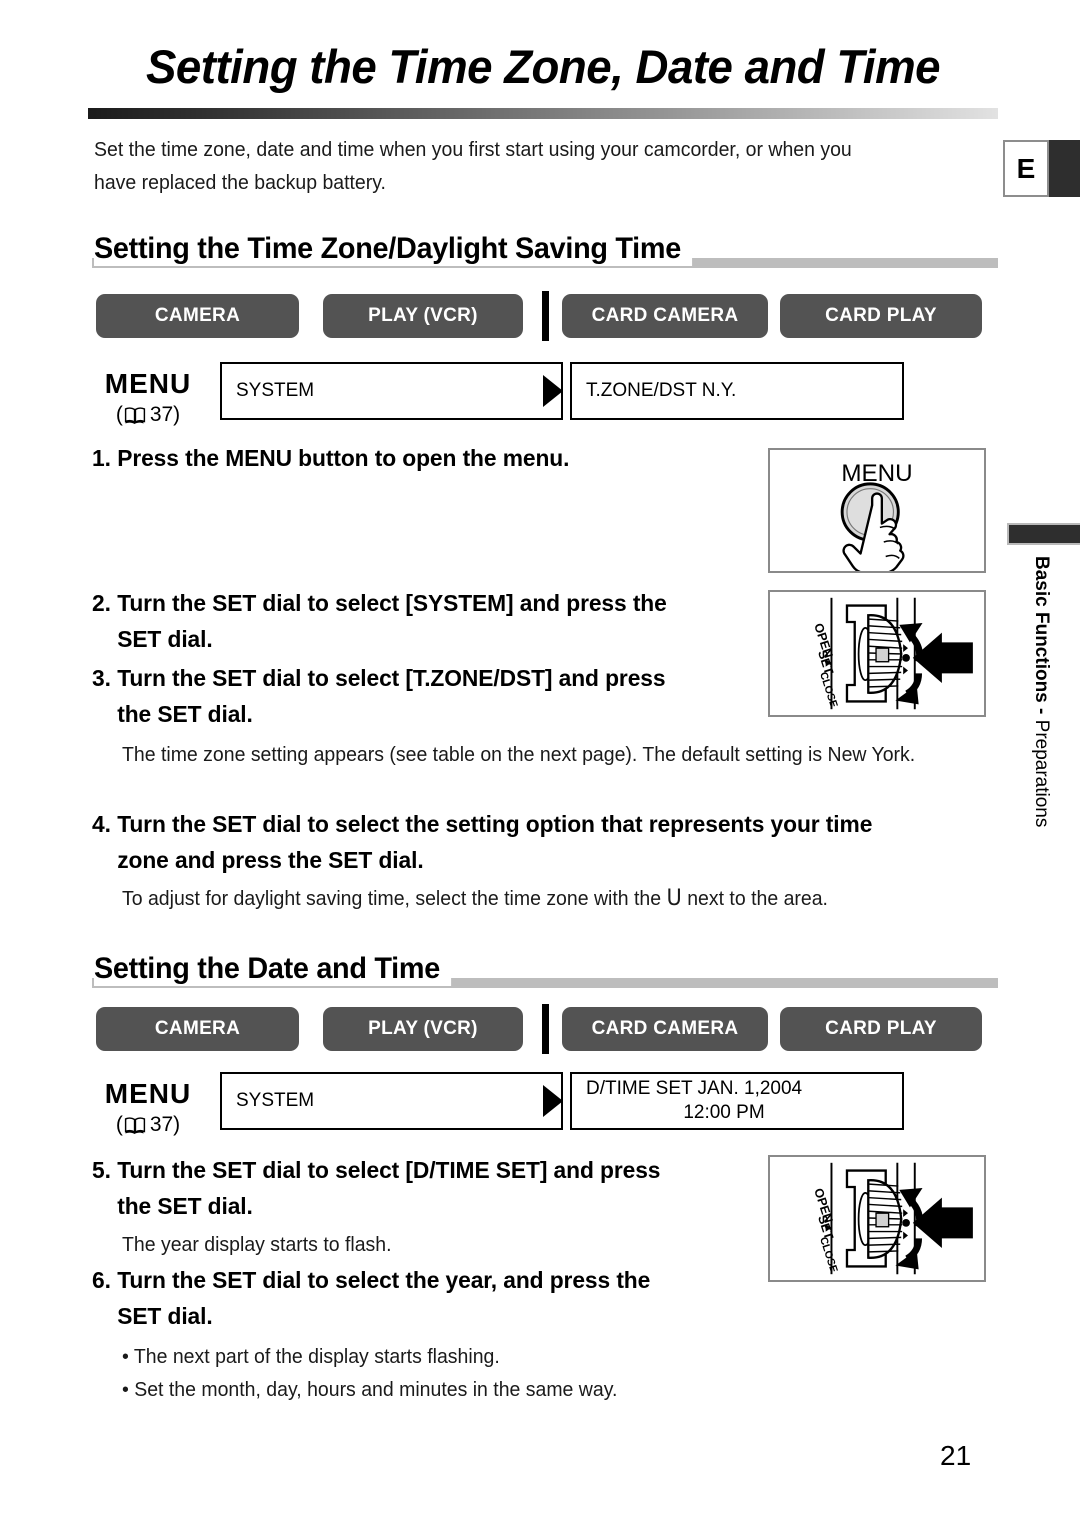  What do you see at coordinates (148, 383) in the screenshot?
I see `menu-label: MENU` at bounding box center [148, 383].